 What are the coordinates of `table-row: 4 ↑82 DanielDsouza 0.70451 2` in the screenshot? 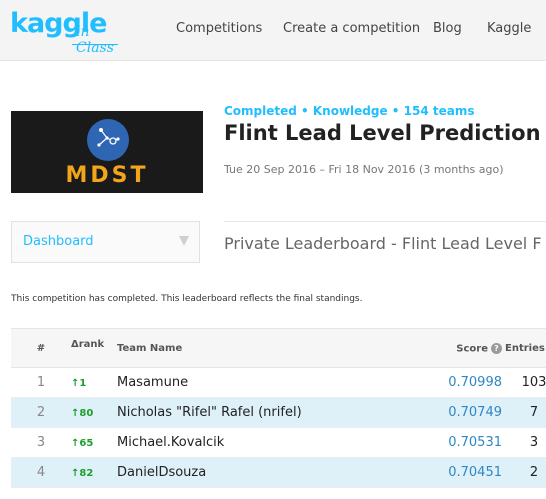 It's located at (278, 473).